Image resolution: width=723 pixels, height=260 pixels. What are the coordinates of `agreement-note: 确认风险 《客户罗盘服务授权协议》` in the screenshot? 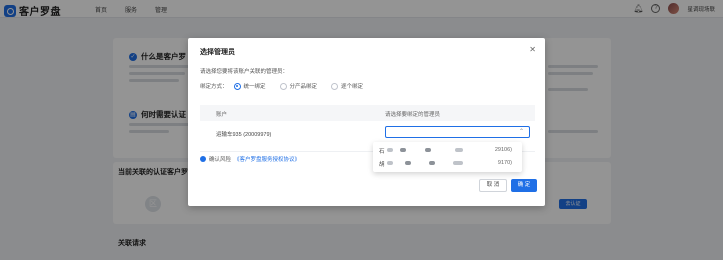 It's located at (250, 159).